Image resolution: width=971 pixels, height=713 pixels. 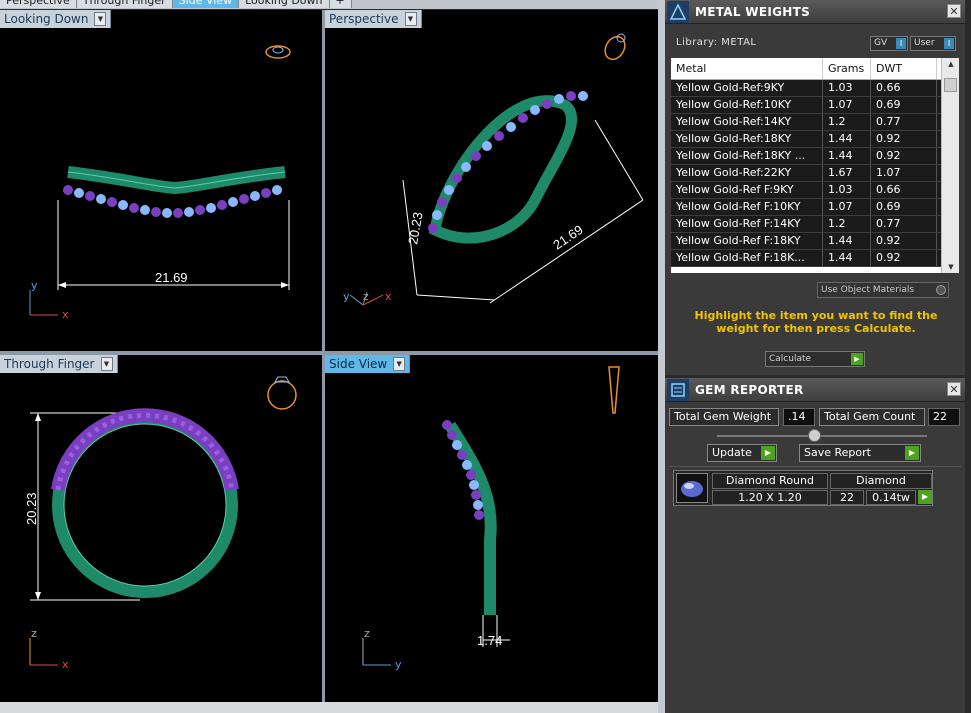 What do you see at coordinates (904, 105) in the screenshot?
I see `table-cell: 0.69` at bounding box center [904, 105].